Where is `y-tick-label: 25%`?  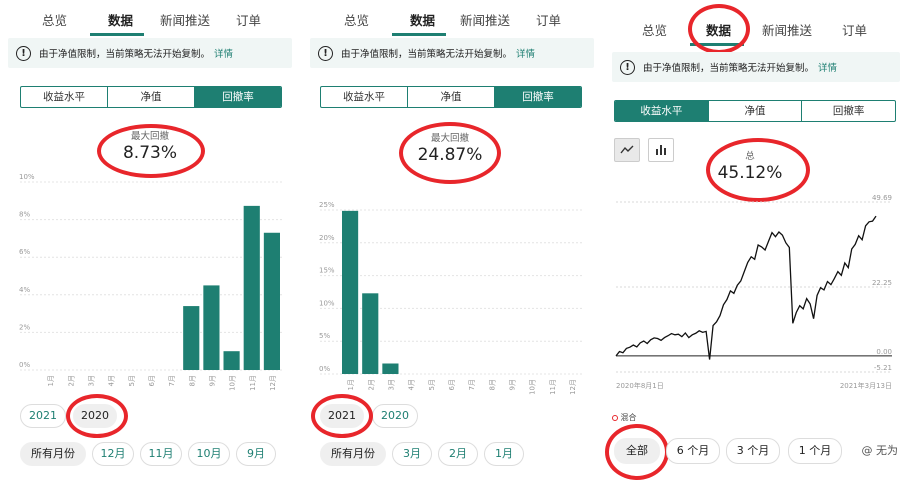 y-tick-label: 25% is located at coordinates (327, 205).